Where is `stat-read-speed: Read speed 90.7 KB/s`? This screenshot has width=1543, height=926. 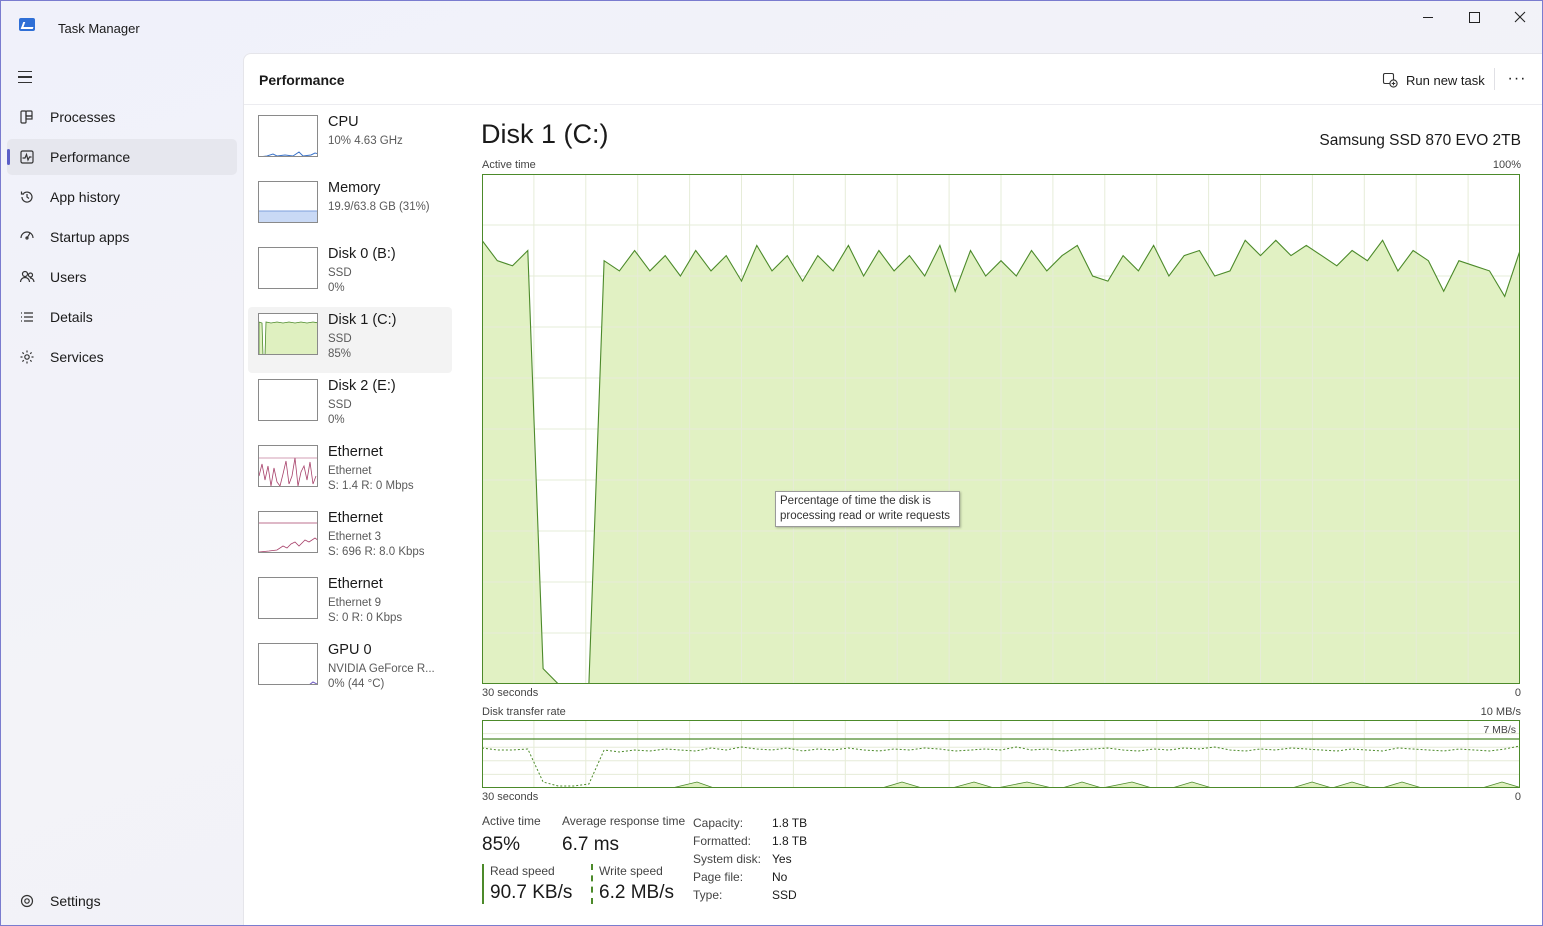 stat-read-speed: Read speed 90.7 KB/s is located at coordinates (527, 884).